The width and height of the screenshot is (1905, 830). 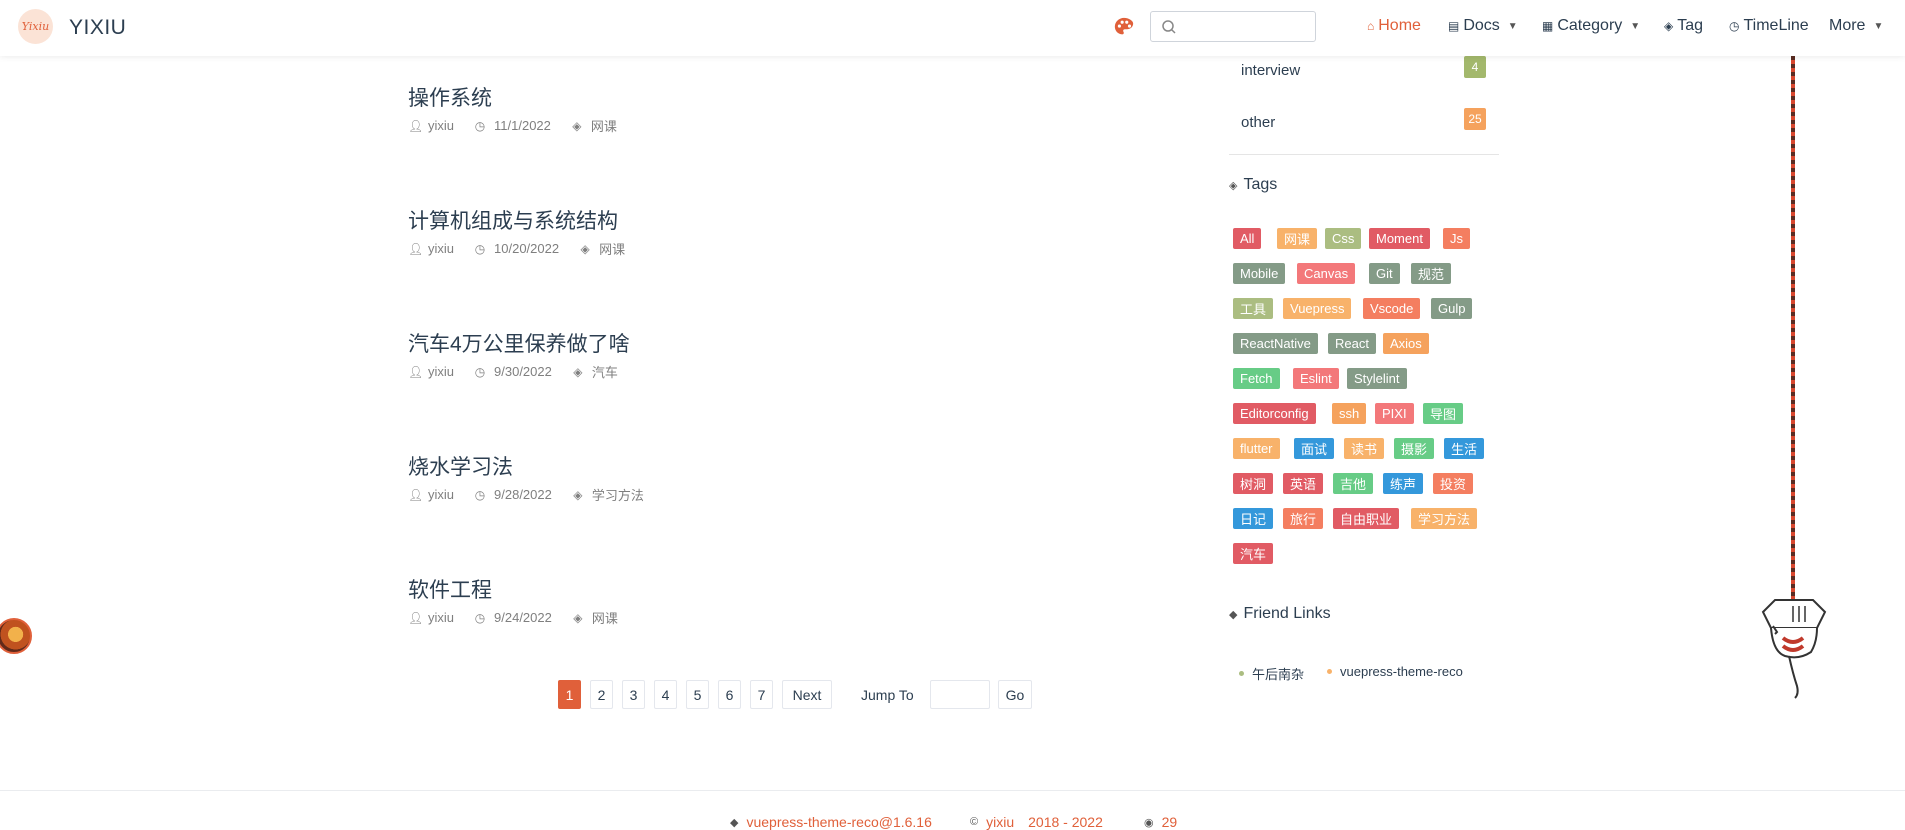 I want to click on article-tag: 学习方法, so click(x=618, y=494).